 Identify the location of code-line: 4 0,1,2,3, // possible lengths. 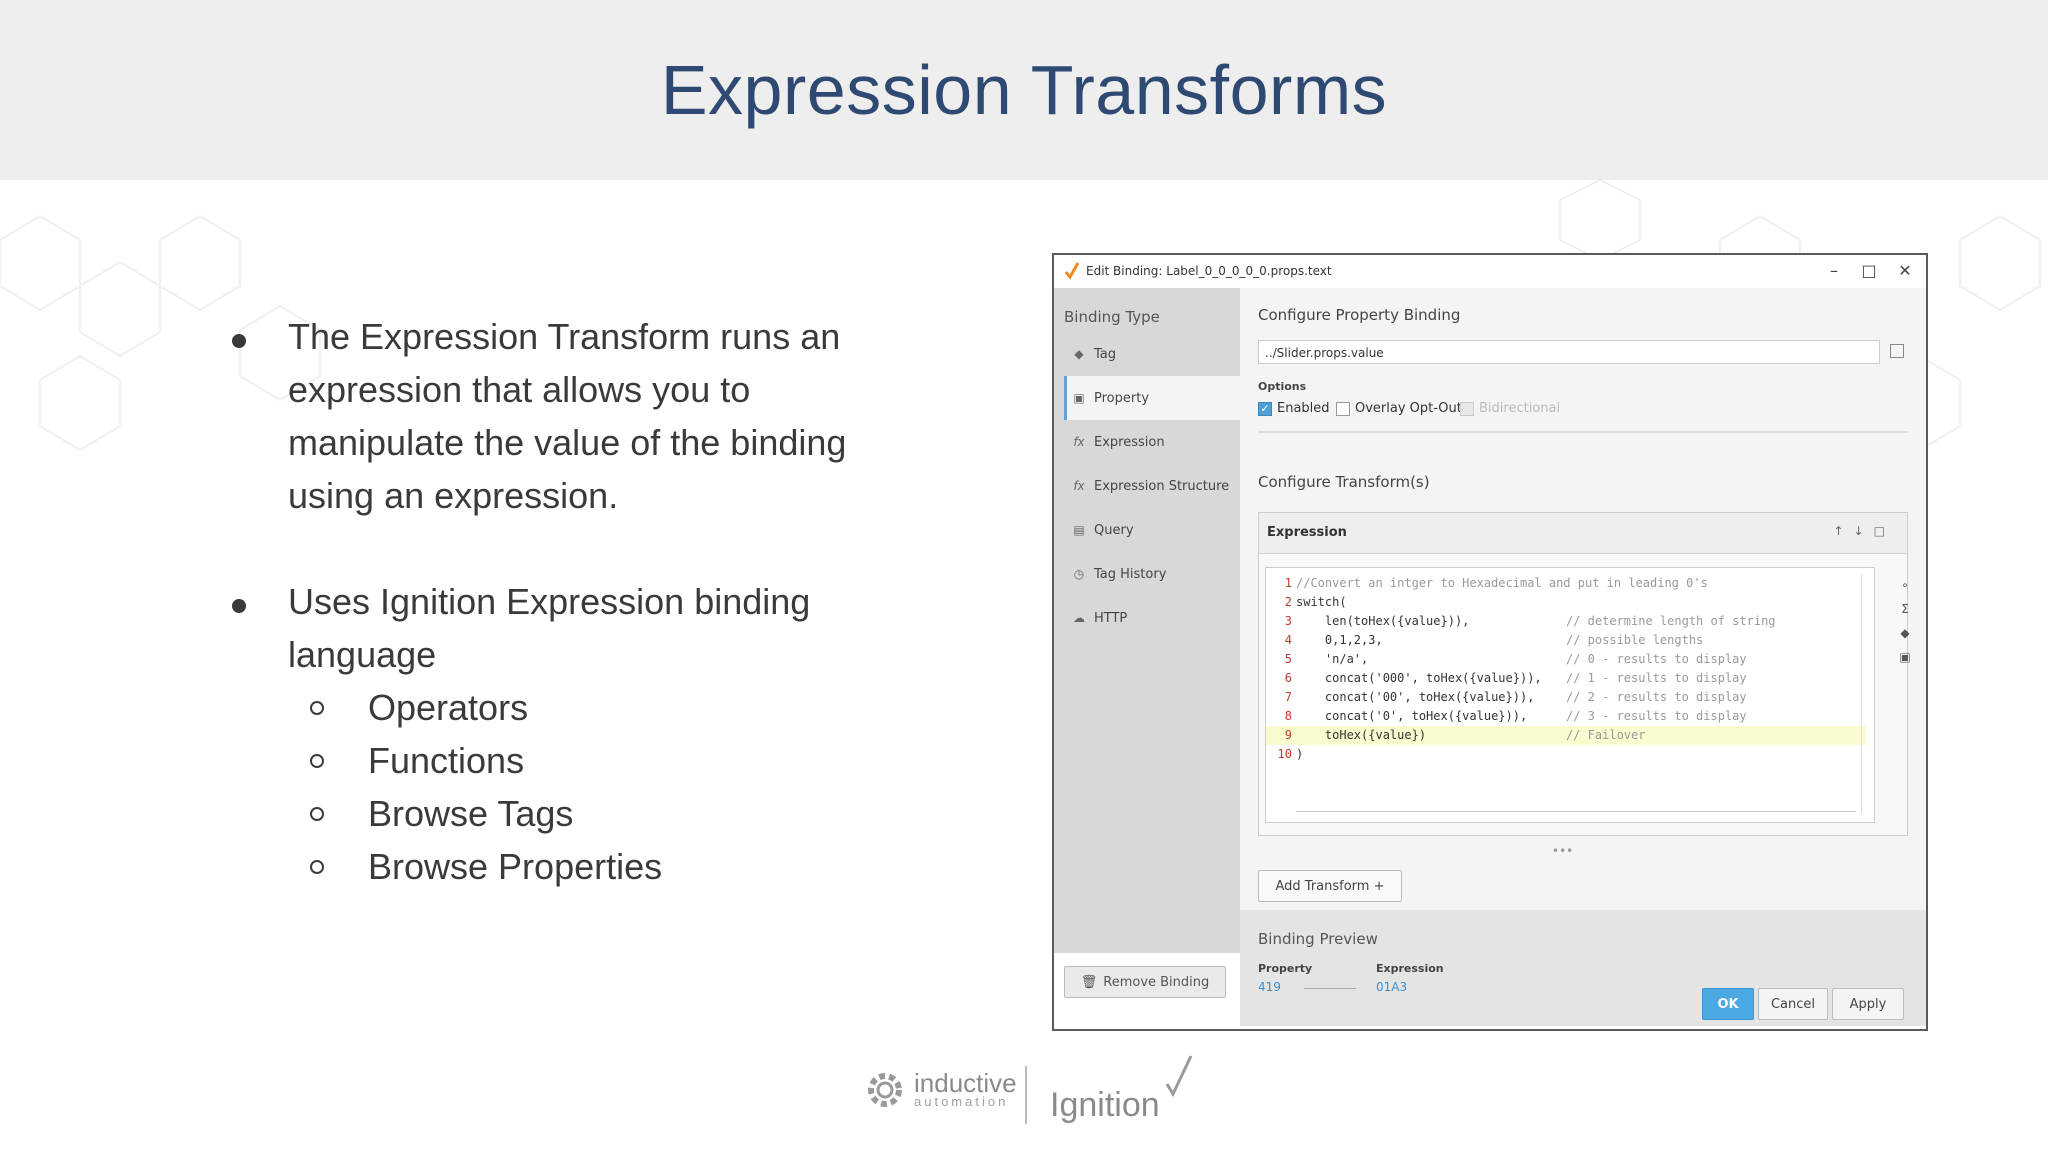
(1566, 640).